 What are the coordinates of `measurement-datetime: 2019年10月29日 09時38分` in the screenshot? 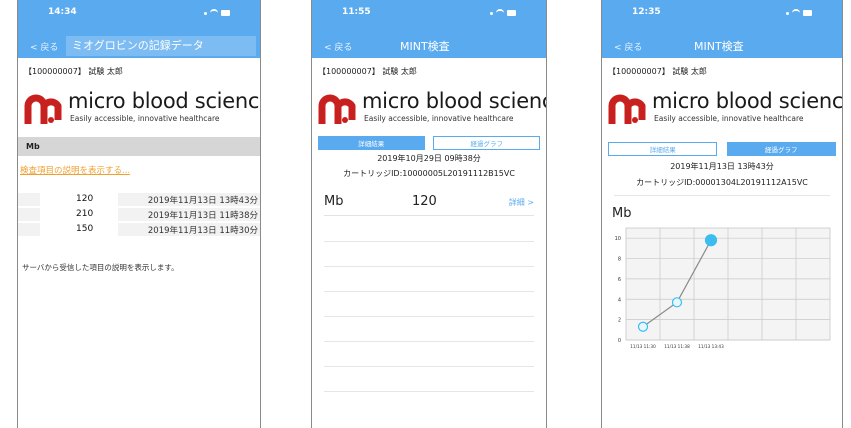 It's located at (429, 158).